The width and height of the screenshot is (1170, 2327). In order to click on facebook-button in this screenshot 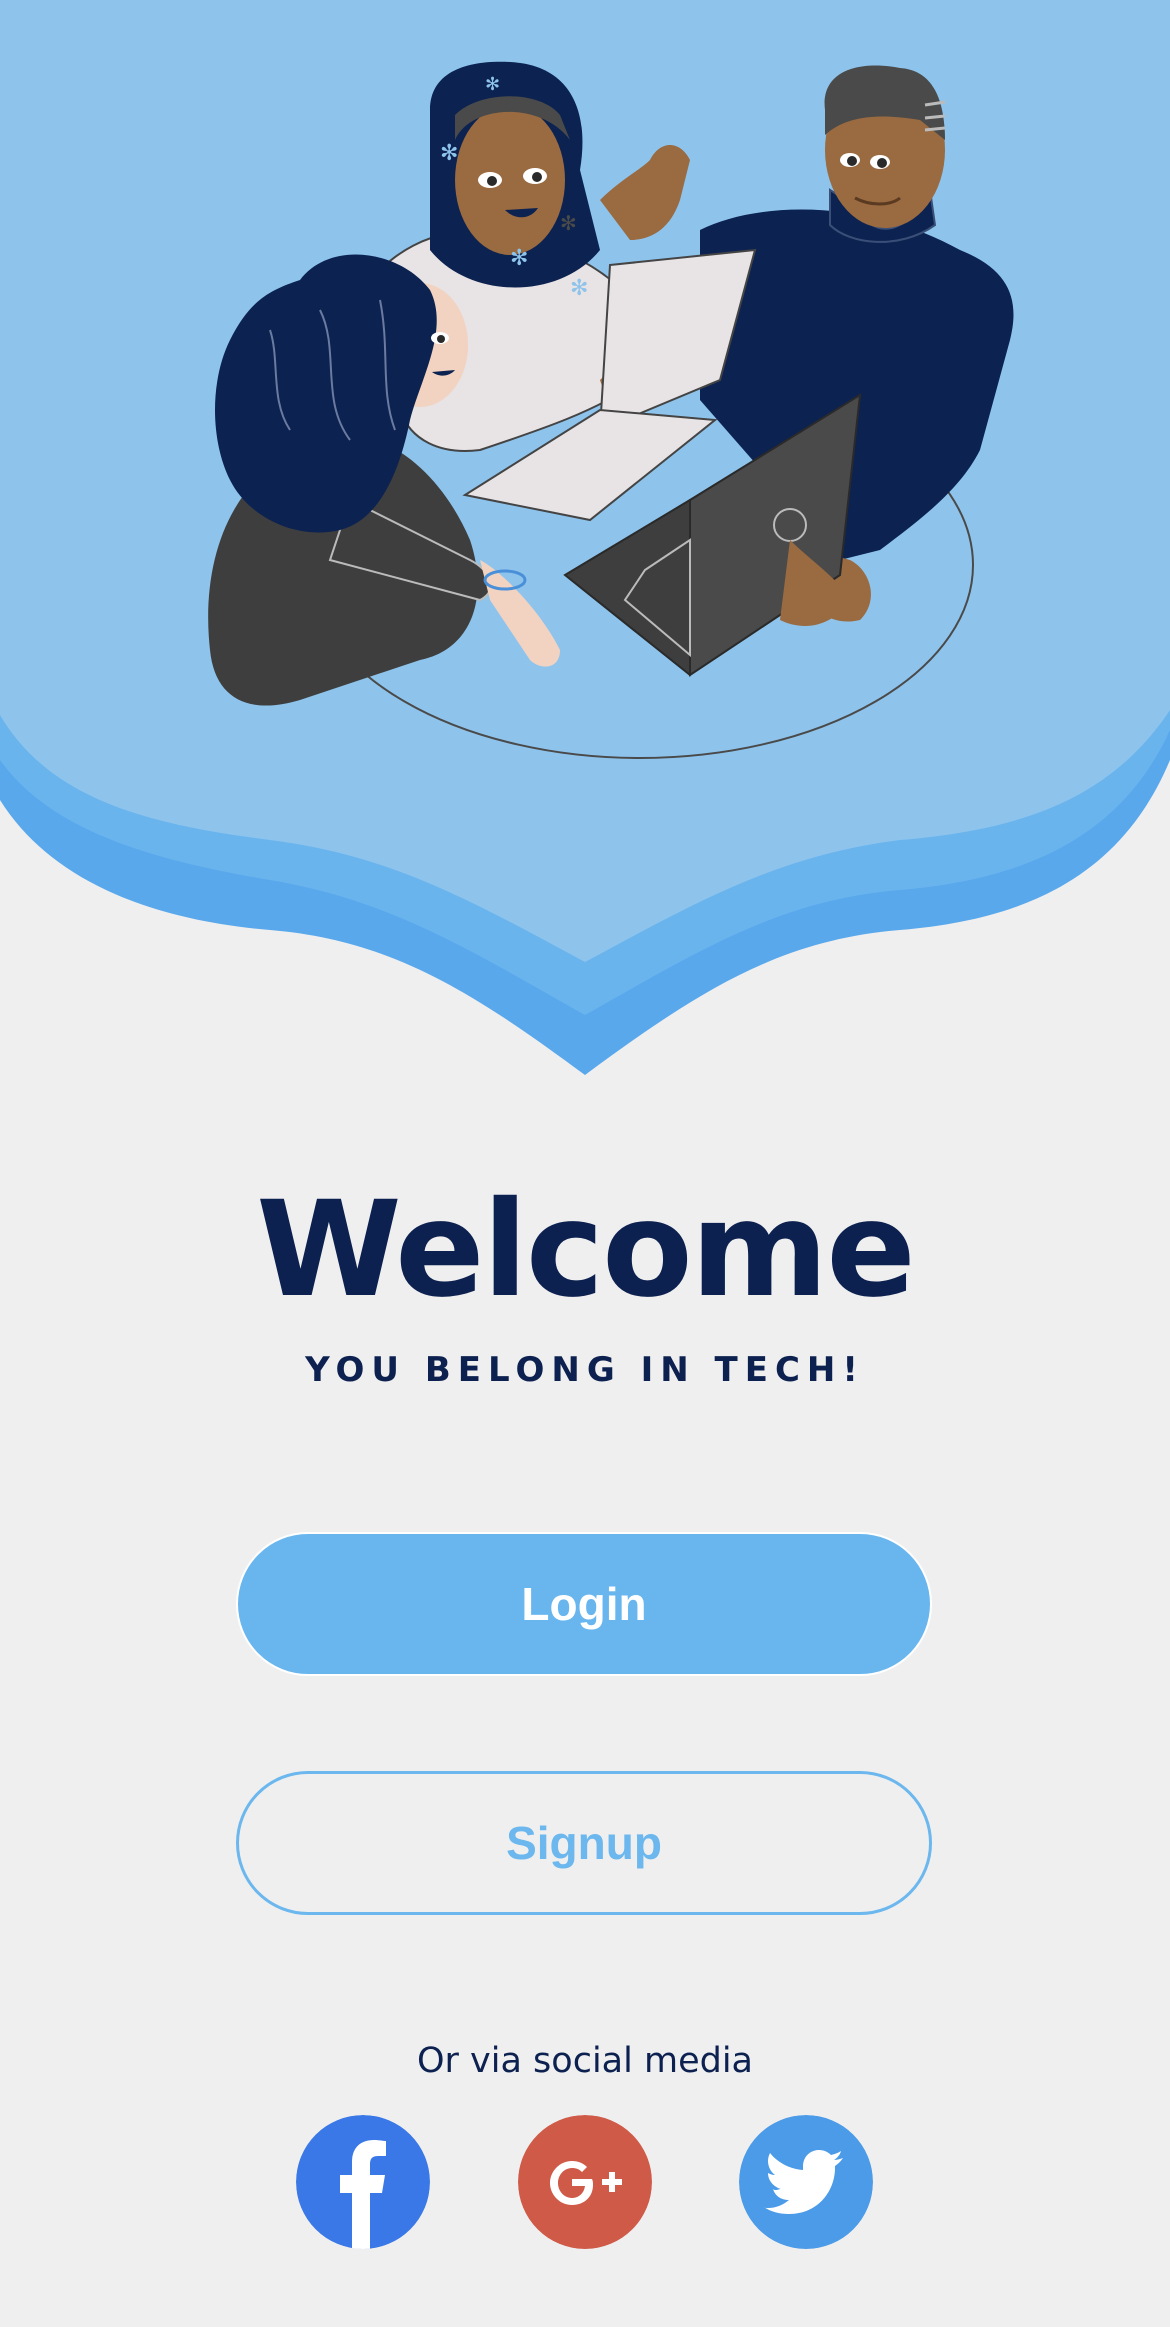, I will do `click(363, 2182)`.